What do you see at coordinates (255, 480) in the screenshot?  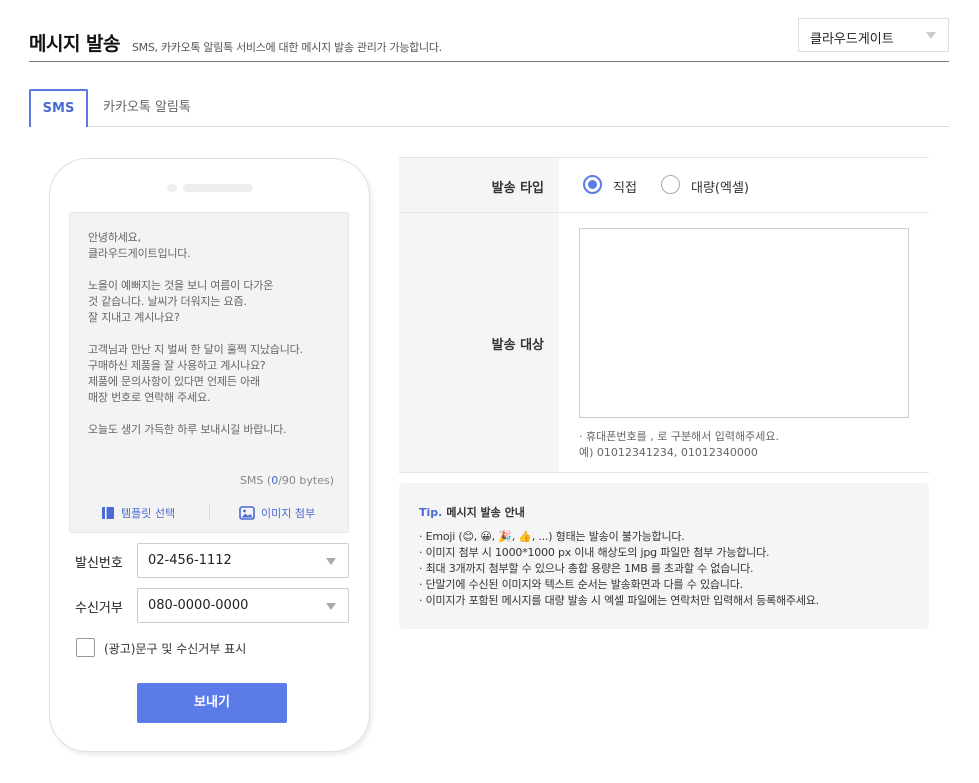 I see `byte-prefix: SMS (` at bounding box center [255, 480].